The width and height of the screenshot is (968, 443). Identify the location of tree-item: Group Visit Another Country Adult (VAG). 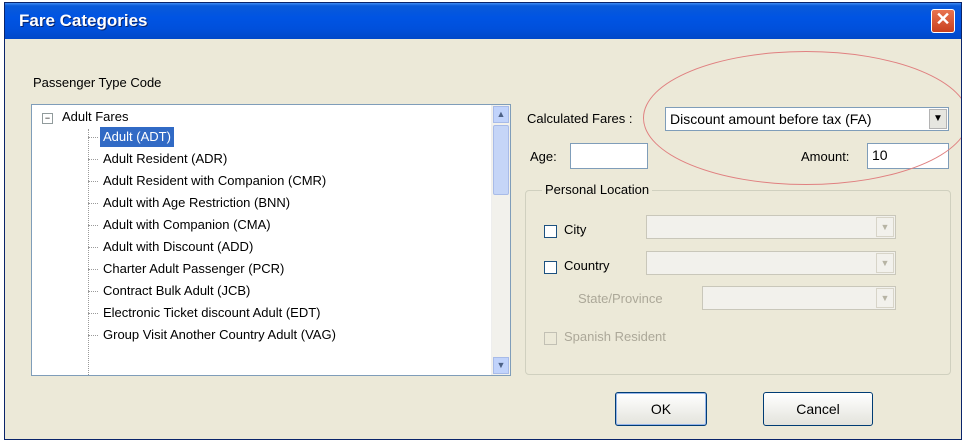
(213, 335).